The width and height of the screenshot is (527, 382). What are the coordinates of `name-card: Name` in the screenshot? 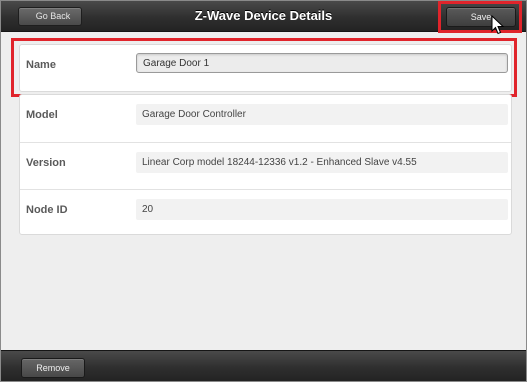 It's located at (265, 68).